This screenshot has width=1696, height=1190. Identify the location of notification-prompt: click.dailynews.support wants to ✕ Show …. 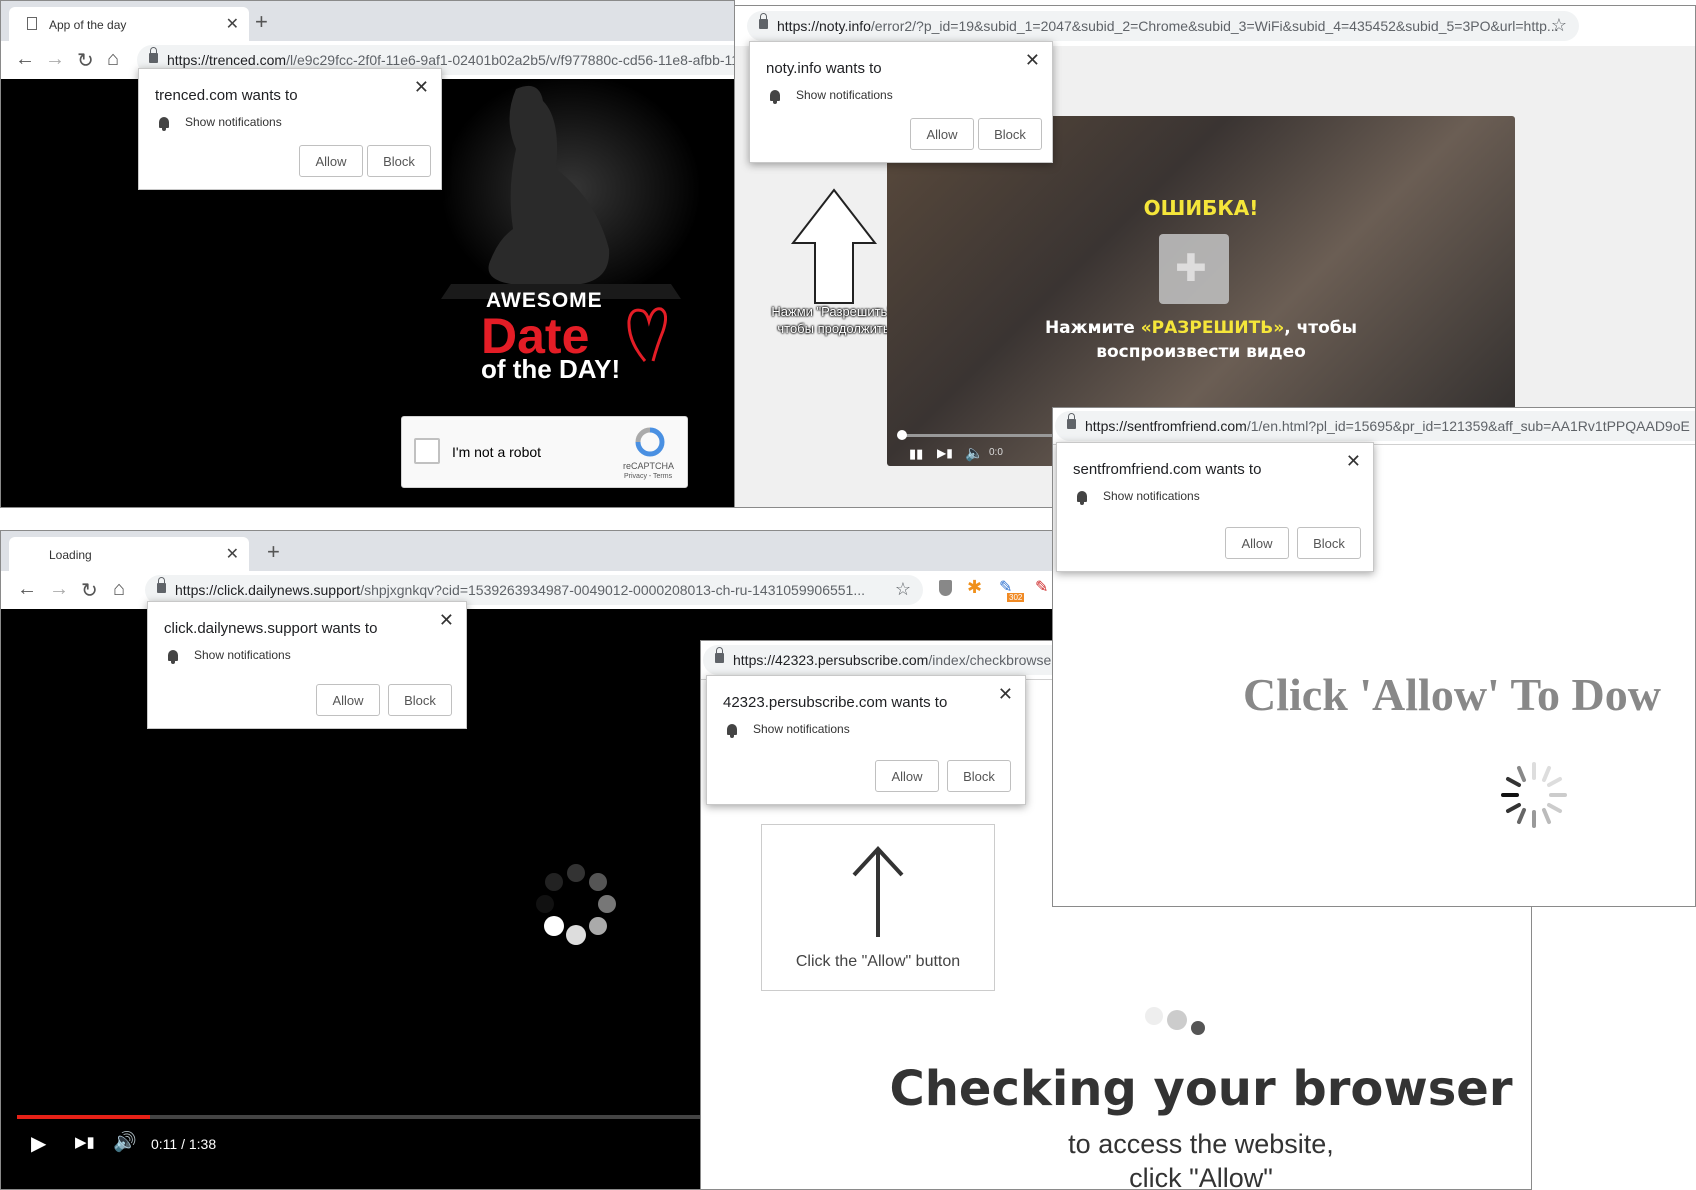
(307, 665).